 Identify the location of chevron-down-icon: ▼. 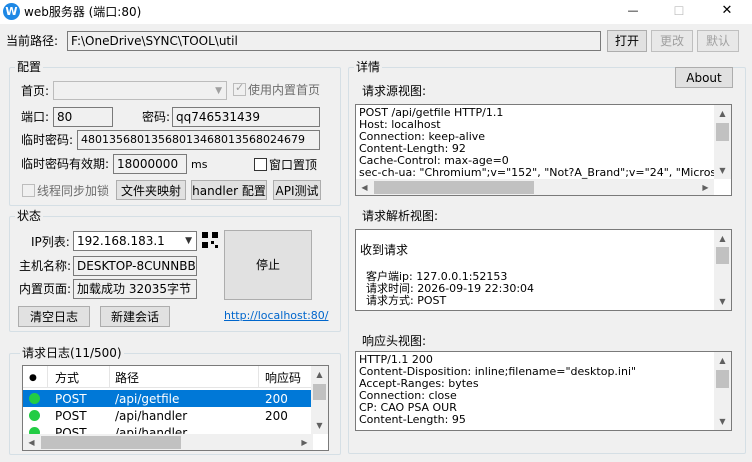
(188, 241).